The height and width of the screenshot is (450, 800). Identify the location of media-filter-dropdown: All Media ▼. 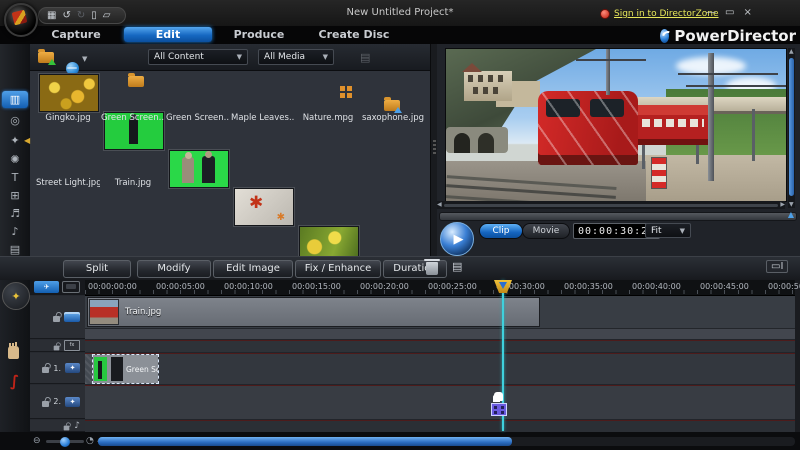
(296, 57).